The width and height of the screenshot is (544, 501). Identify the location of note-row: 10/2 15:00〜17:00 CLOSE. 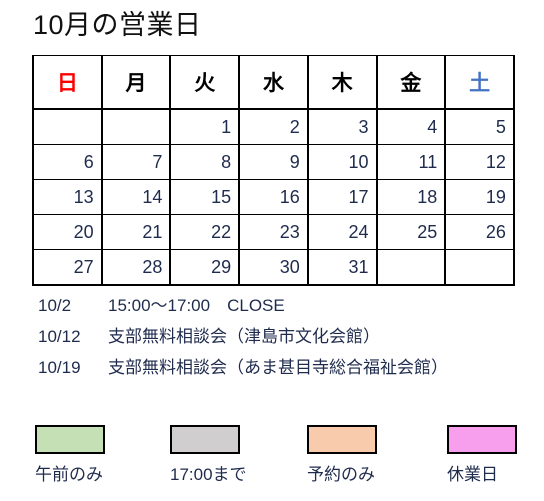
(283, 306).